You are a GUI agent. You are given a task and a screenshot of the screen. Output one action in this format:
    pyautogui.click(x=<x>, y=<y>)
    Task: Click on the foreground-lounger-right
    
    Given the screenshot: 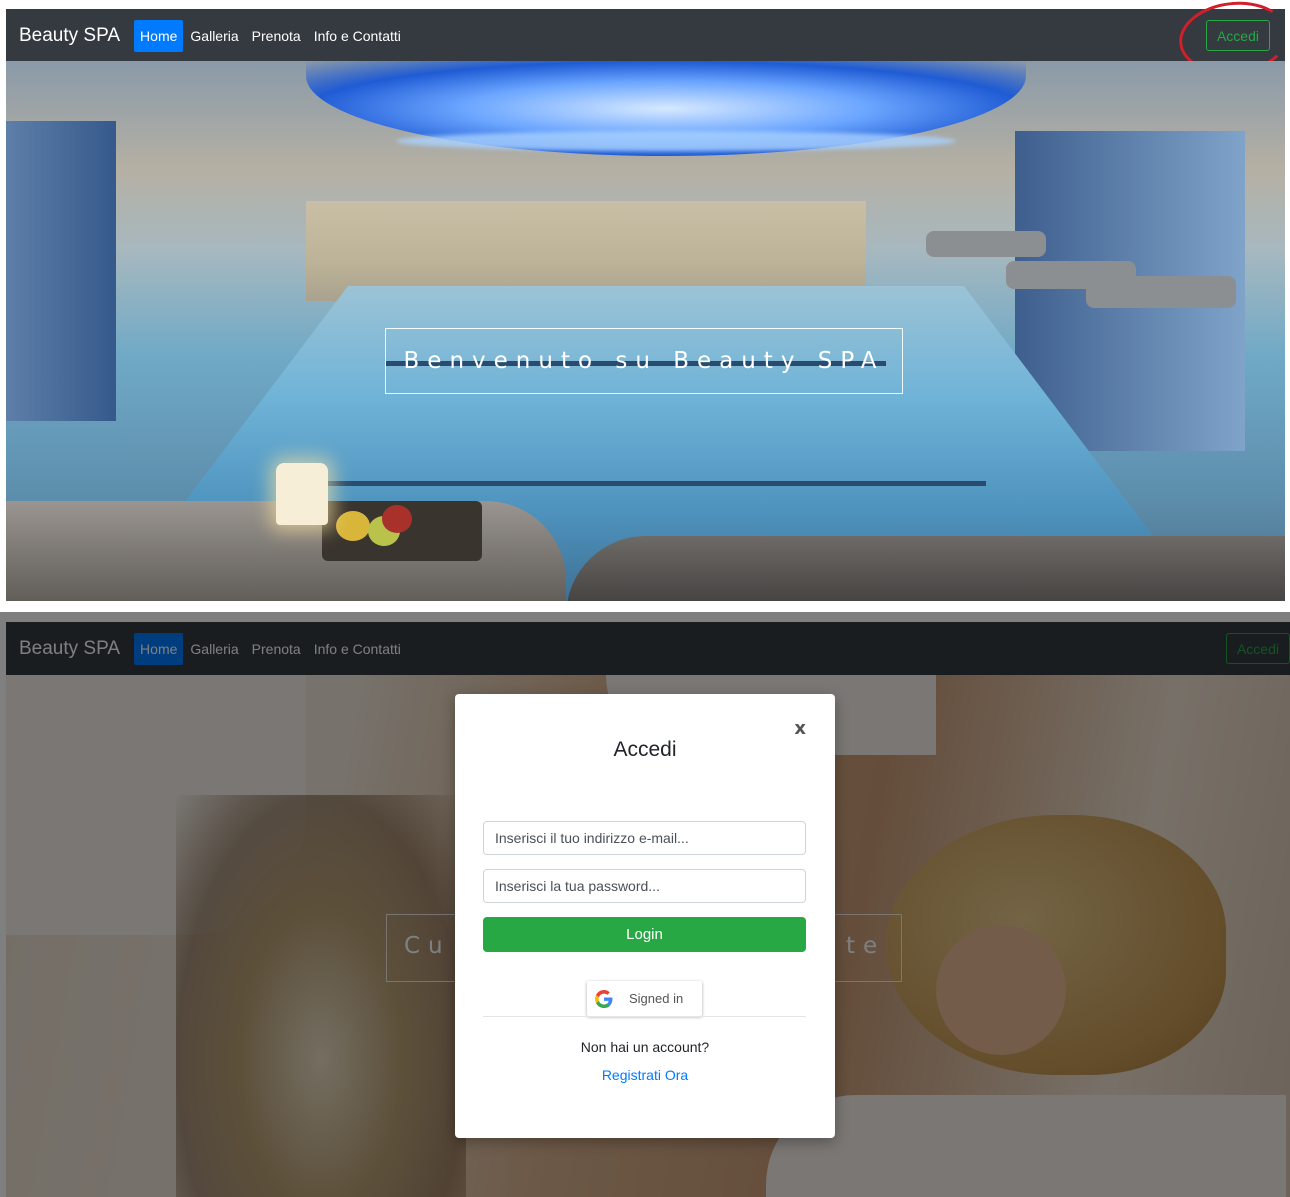 What is the action you would take?
    pyautogui.click(x=925, y=568)
    